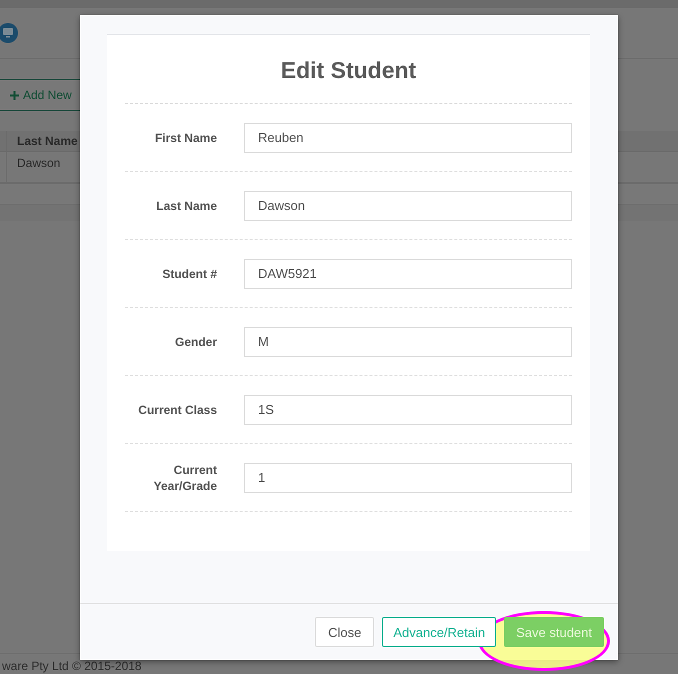  I want to click on input-field: 1, so click(408, 477).